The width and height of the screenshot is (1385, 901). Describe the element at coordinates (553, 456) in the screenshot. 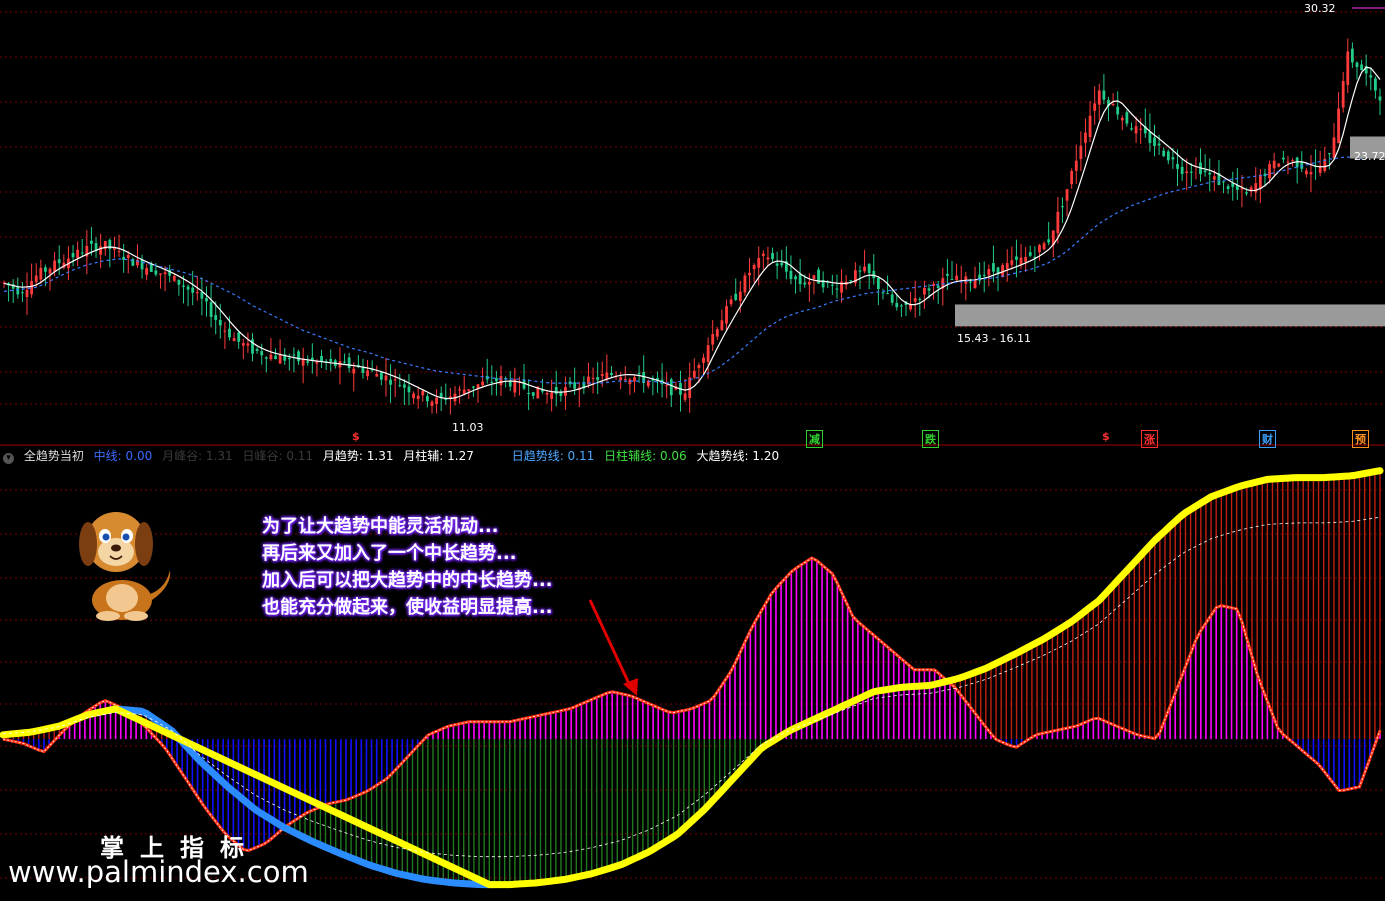

I see `legend-item-day-trend: 日趋势线: 0.11` at that location.